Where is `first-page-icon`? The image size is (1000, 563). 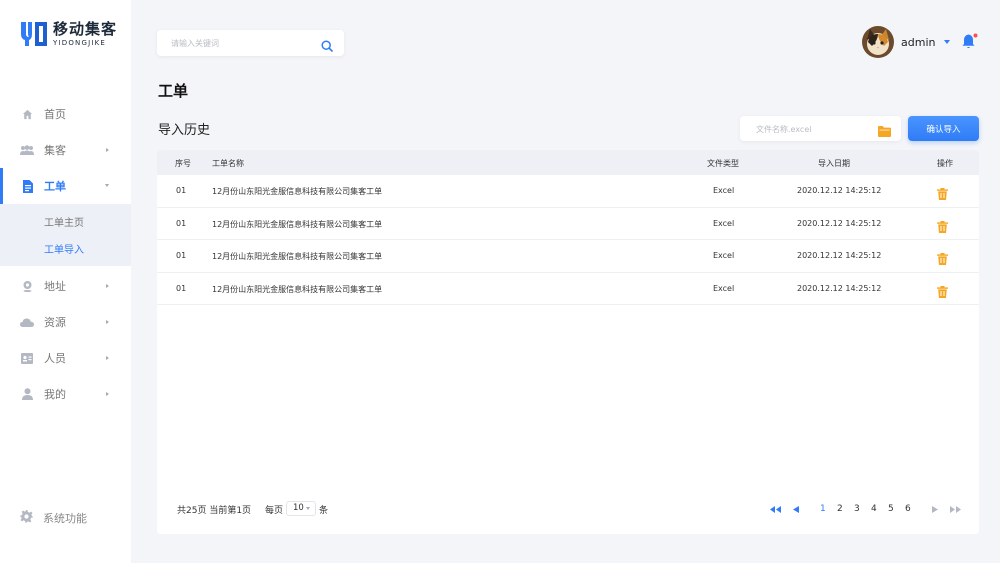 first-page-icon is located at coordinates (775, 509).